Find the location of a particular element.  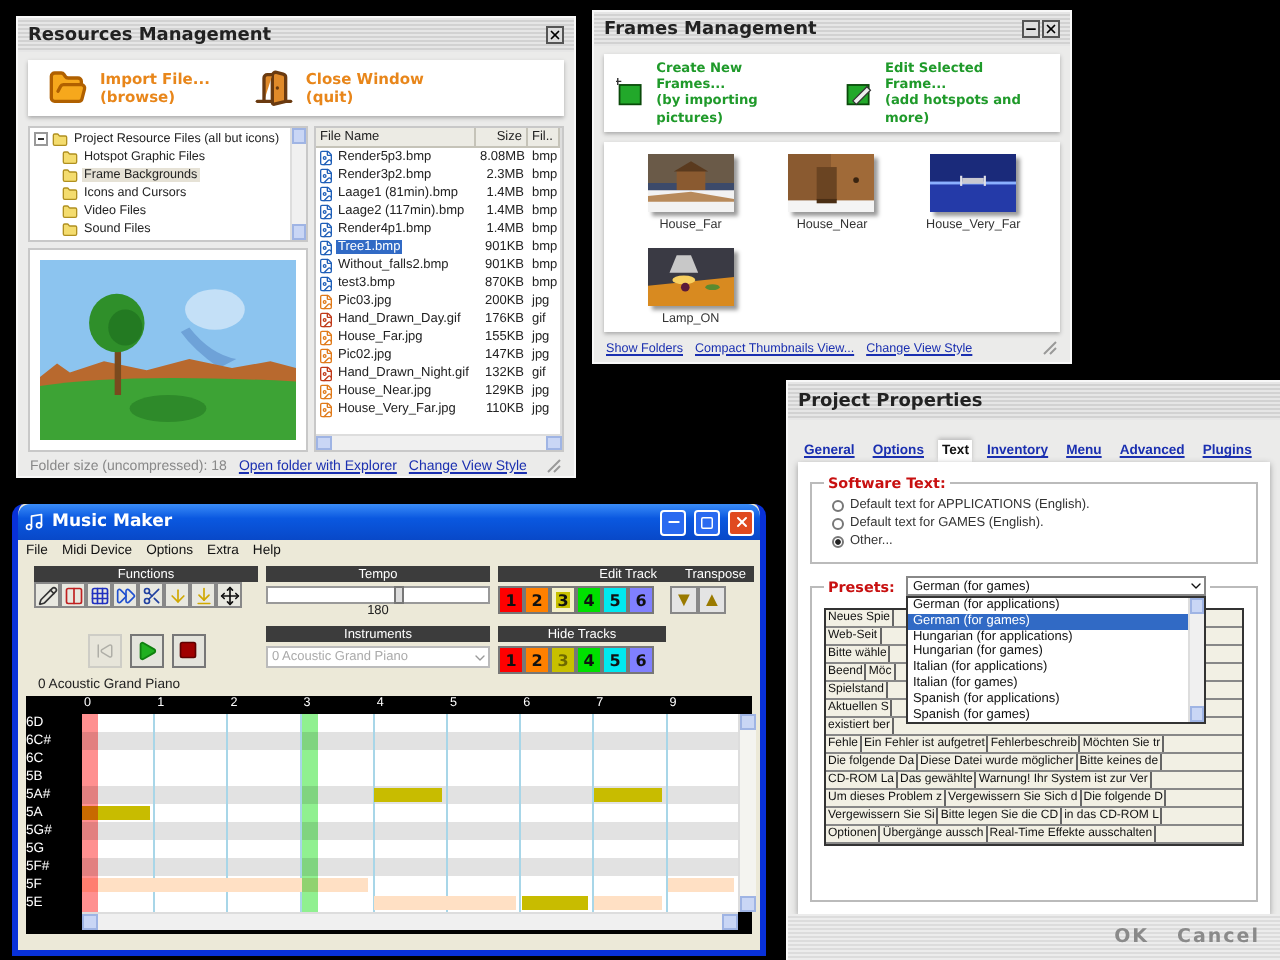

rewind-icon is located at coordinates (104, 650).